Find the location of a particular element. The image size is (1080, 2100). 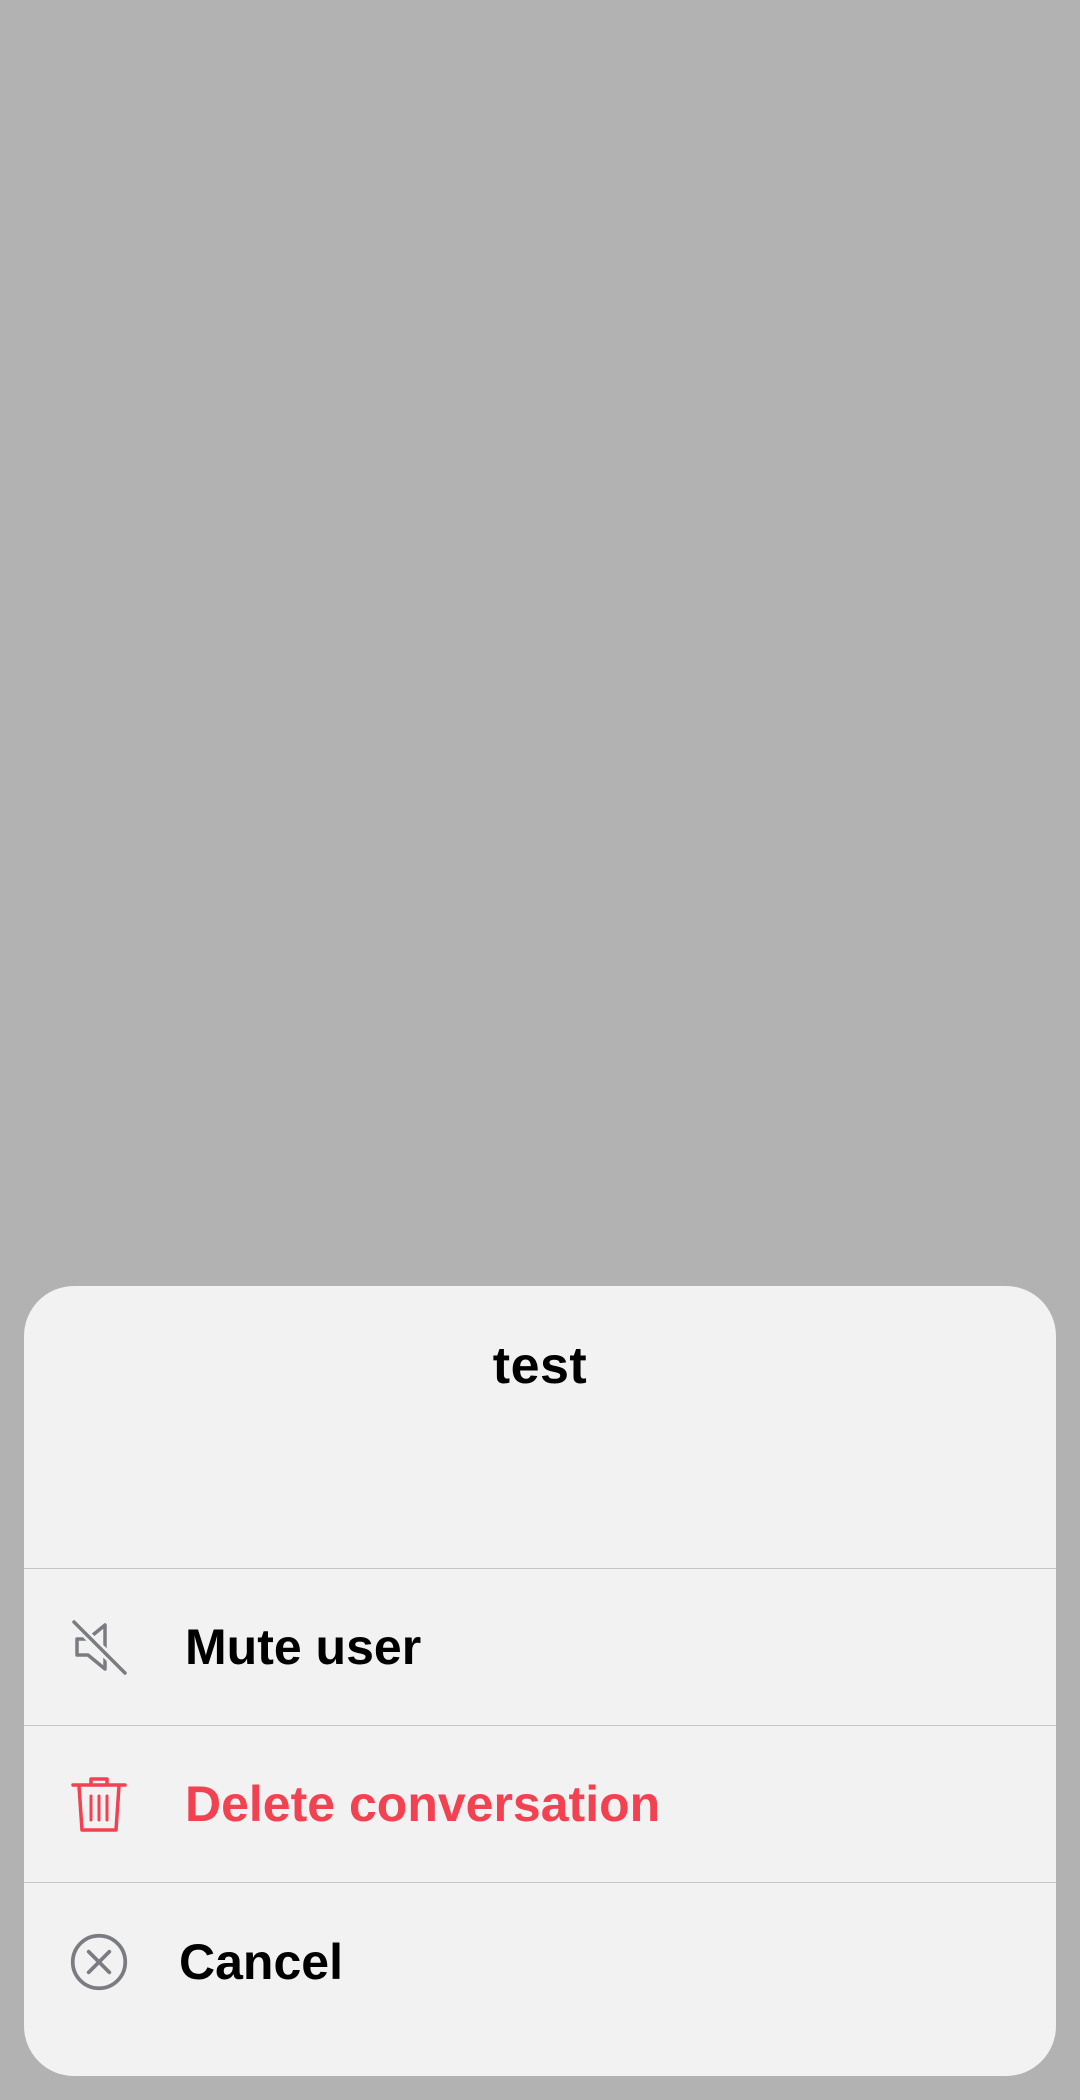

action-sheet-title: test is located at coordinates (540, 1366).